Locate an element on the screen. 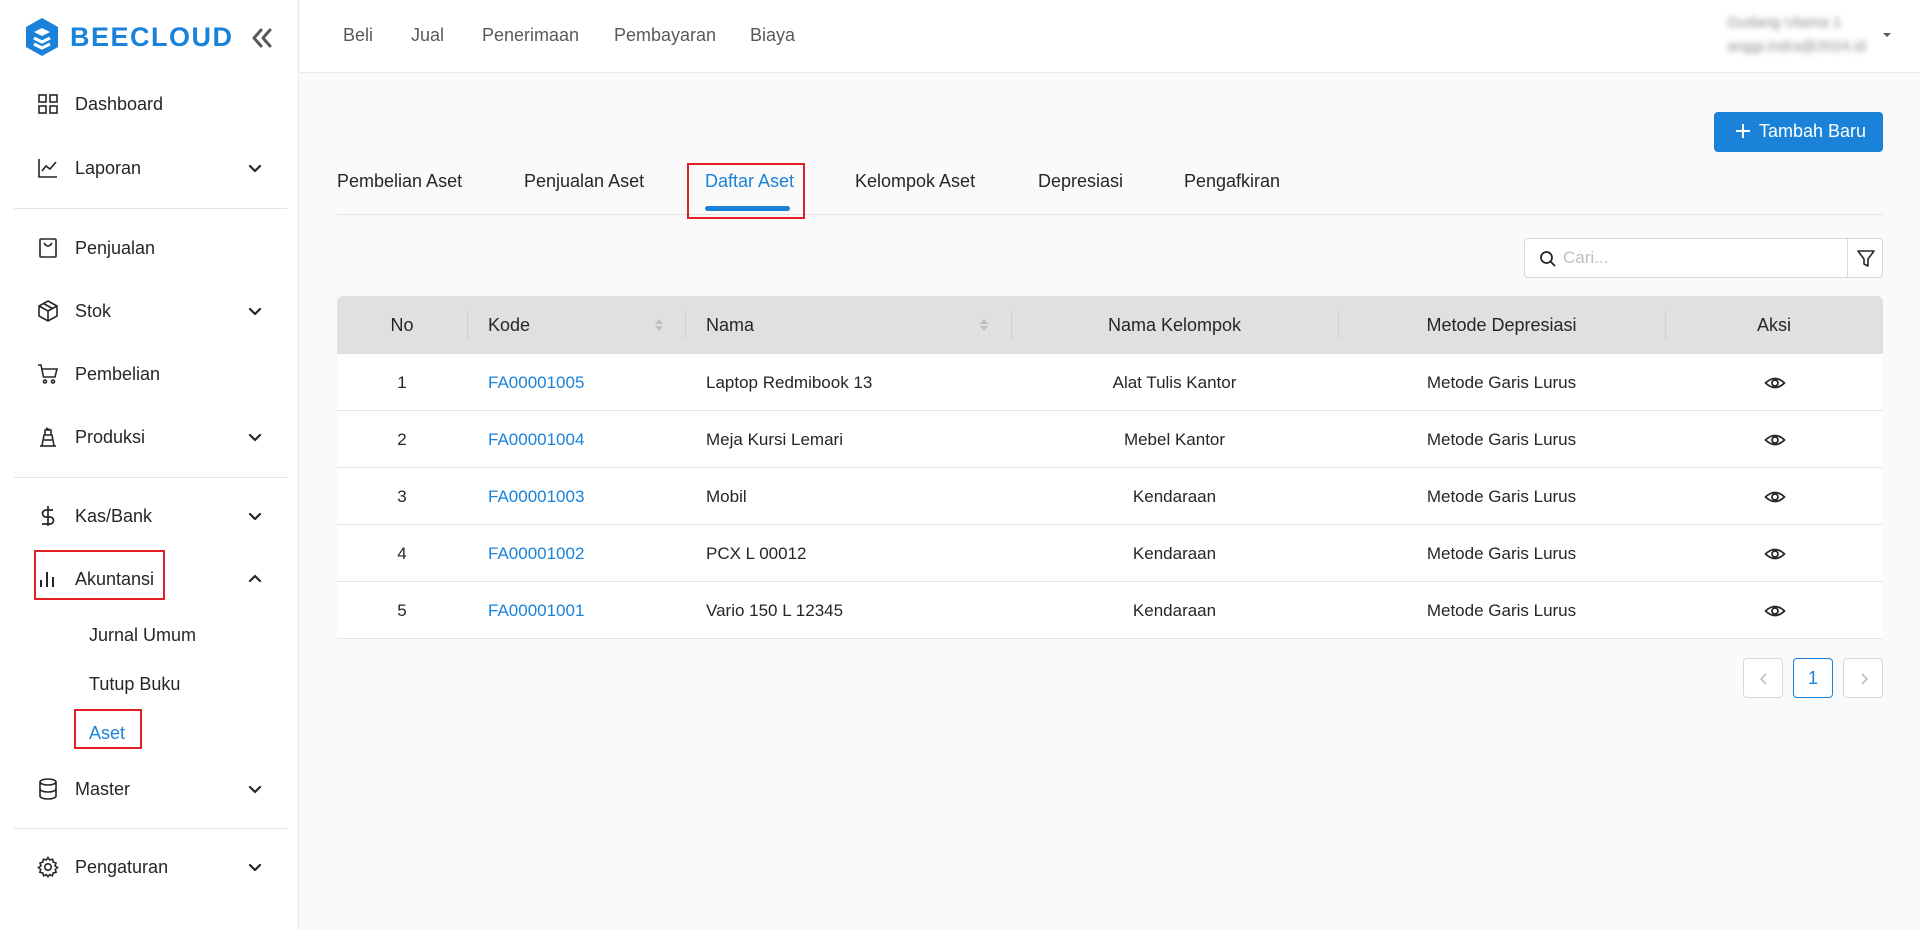 The height and width of the screenshot is (930, 1920). sidebar-subitem-label: Jurnal Umum is located at coordinates (143, 635).